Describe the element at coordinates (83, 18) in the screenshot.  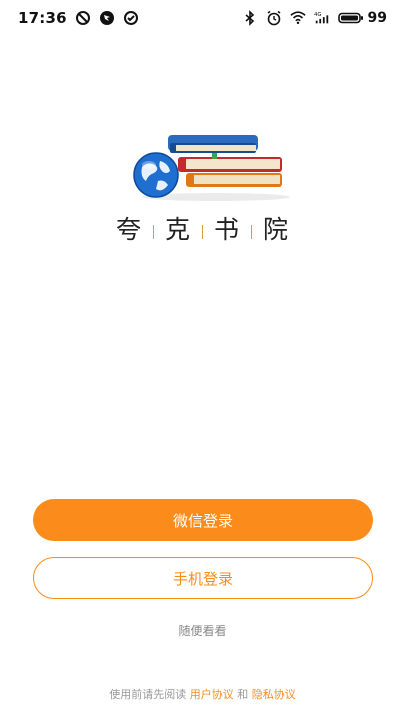
I see `do-not-disturb-icon` at that location.